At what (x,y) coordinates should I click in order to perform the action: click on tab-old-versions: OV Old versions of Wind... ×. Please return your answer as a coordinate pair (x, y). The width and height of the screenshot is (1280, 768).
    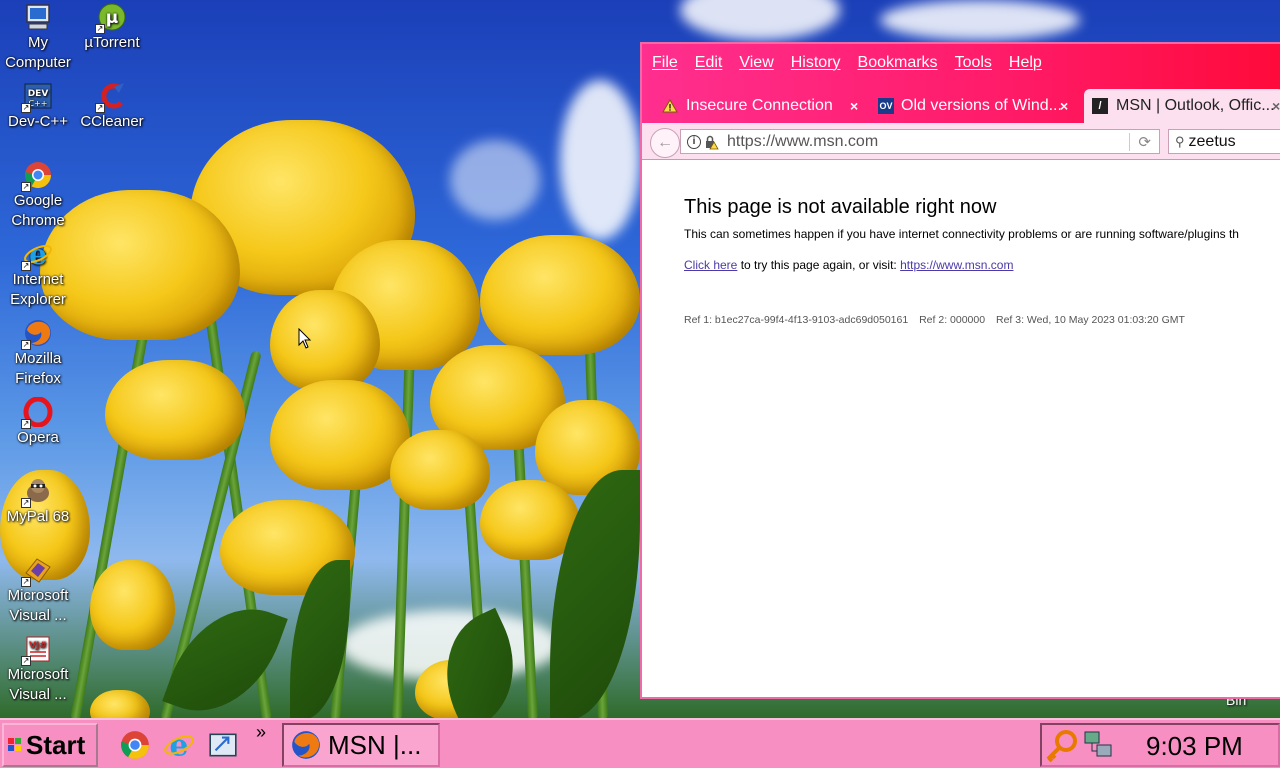
    Looking at the image, I should click on (978, 106).